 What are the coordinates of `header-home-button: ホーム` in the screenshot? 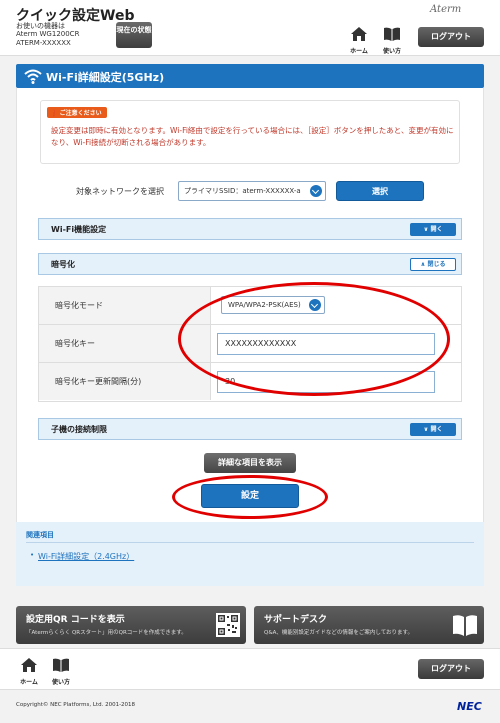 It's located at (359, 40).